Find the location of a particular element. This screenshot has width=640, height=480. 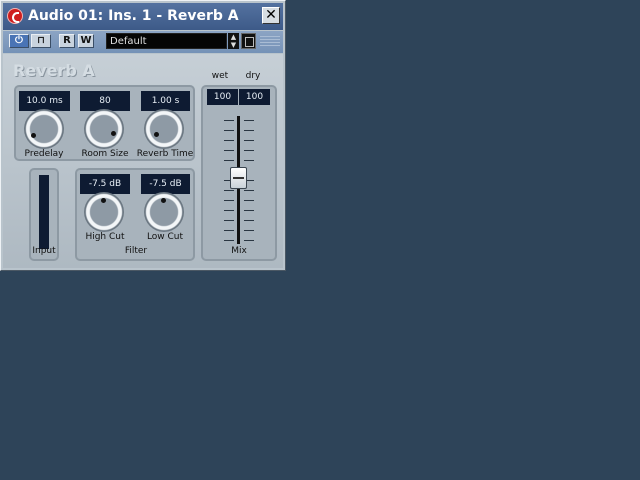

preset-selector: Default is located at coordinates (166, 41).